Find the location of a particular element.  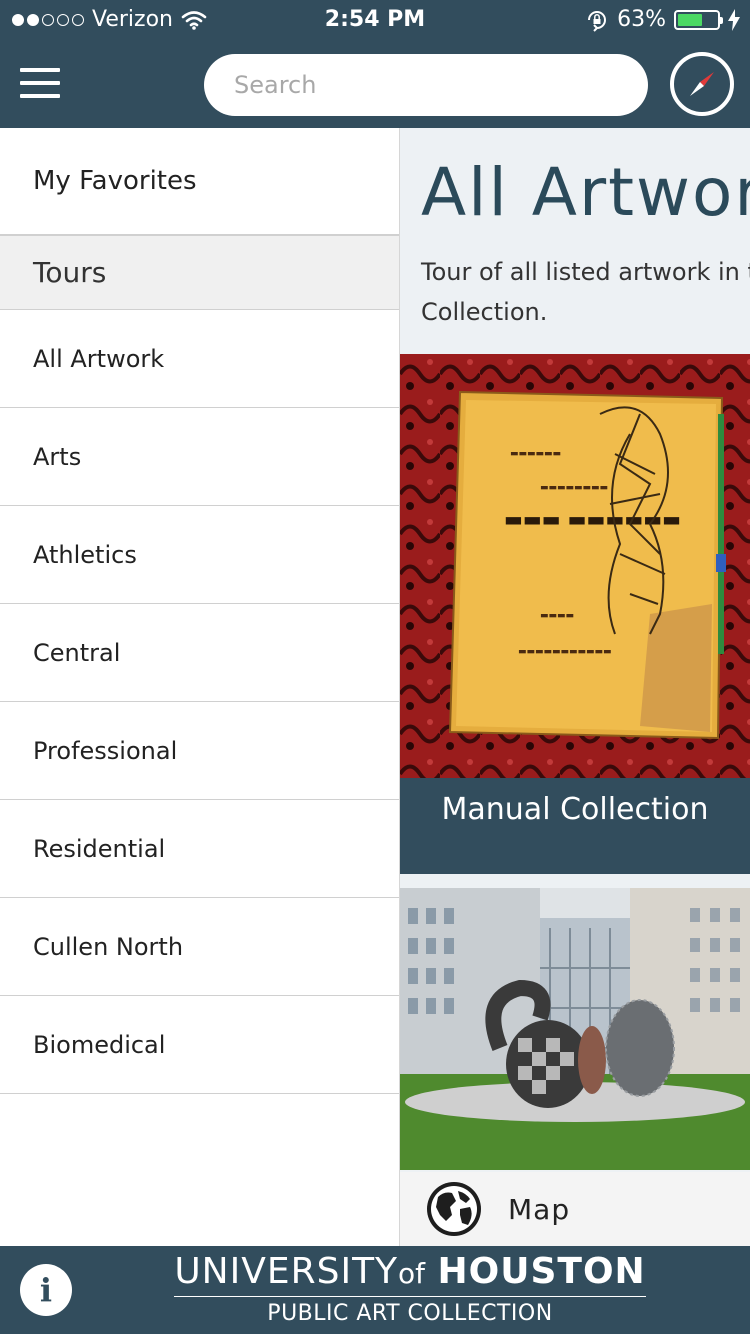

battery-percent: 63% is located at coordinates (641, 19).